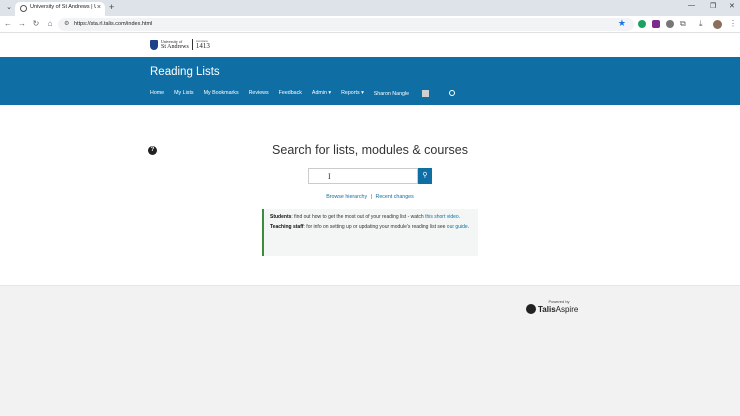 This screenshot has height=416, width=740. I want to click on powered-by-talis: Powered by TalisAspire, so click(556, 306).